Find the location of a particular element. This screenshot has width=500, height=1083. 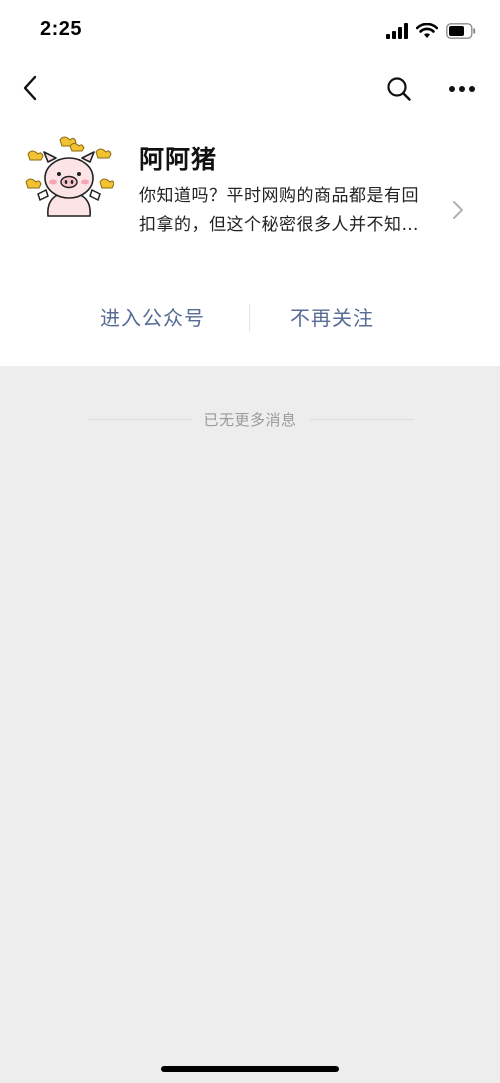

actions-divider is located at coordinates (249, 318).